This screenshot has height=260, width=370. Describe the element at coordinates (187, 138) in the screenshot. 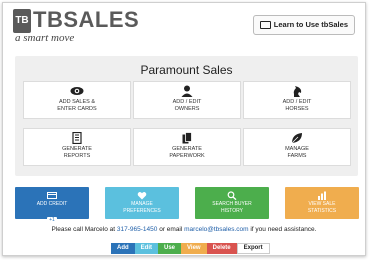

I see `paperwork-icon` at that location.